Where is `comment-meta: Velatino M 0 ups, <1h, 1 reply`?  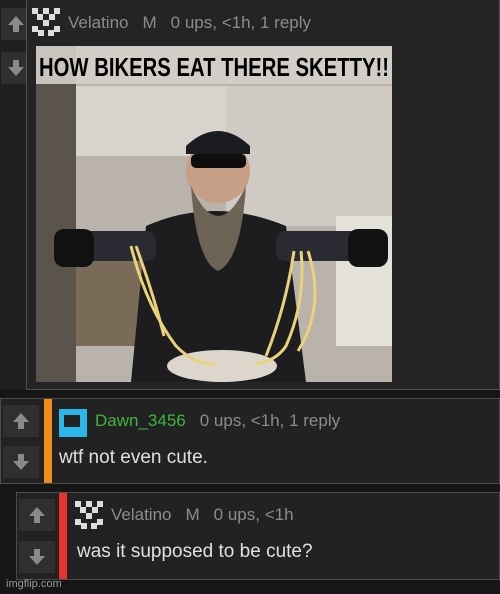 comment-meta: Velatino M 0 ups, <1h, 1 reply is located at coordinates (189, 23).